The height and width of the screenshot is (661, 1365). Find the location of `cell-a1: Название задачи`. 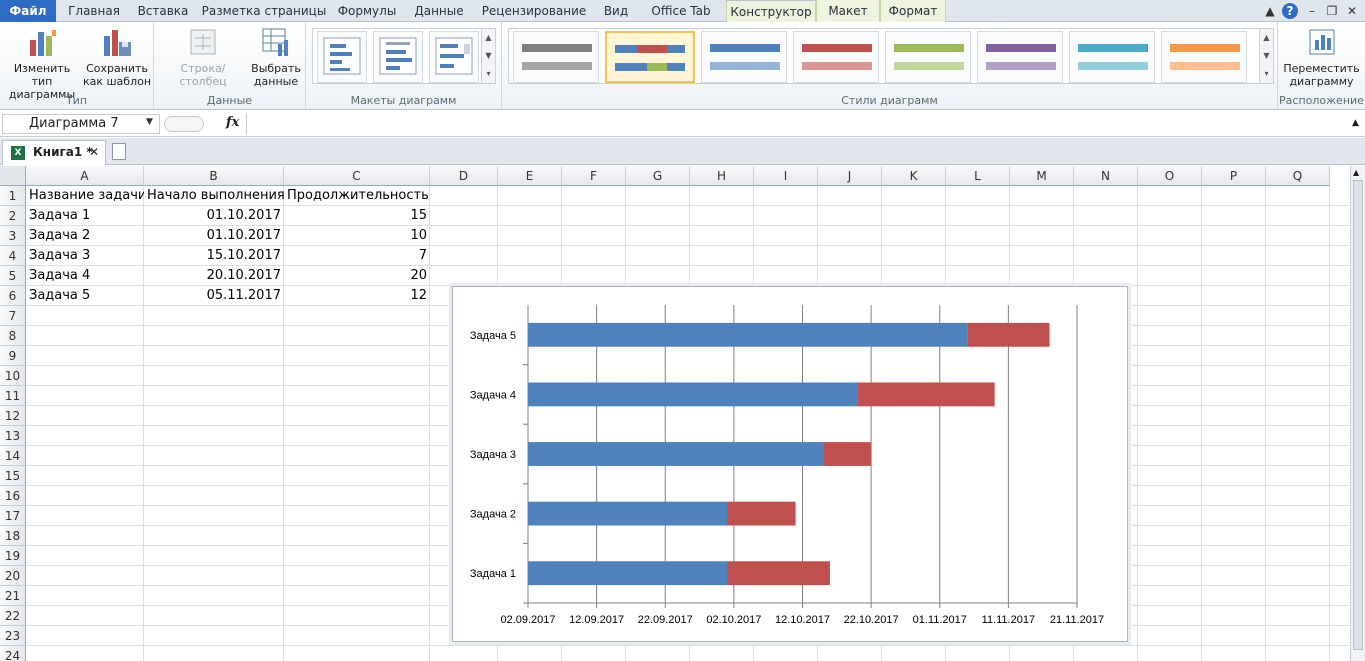

cell-a1: Название задачи is located at coordinates (85, 196).